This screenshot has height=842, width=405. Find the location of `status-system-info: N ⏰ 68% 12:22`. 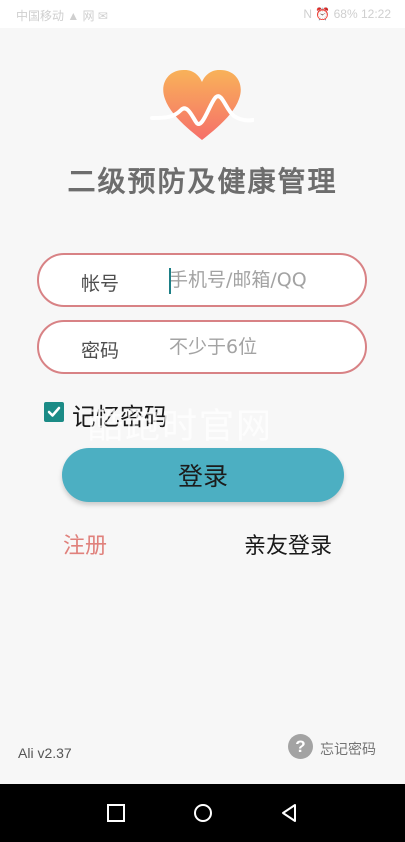

status-system-info: N ⏰ 68% 12:22 is located at coordinates (347, 14).